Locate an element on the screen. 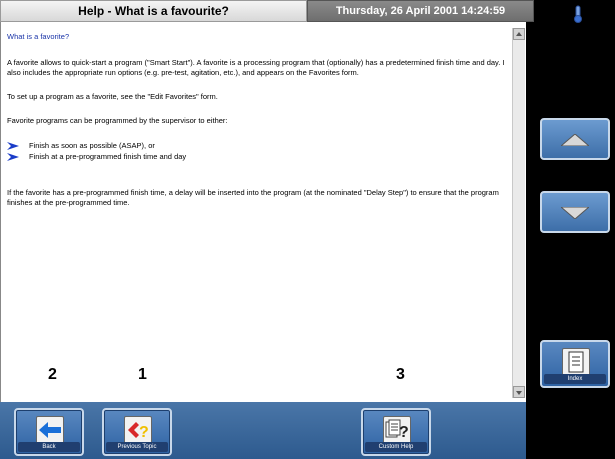 The image size is (615, 459). bullet-item: Finish as soon as possible (ASAP), or is located at coordinates (257, 145).